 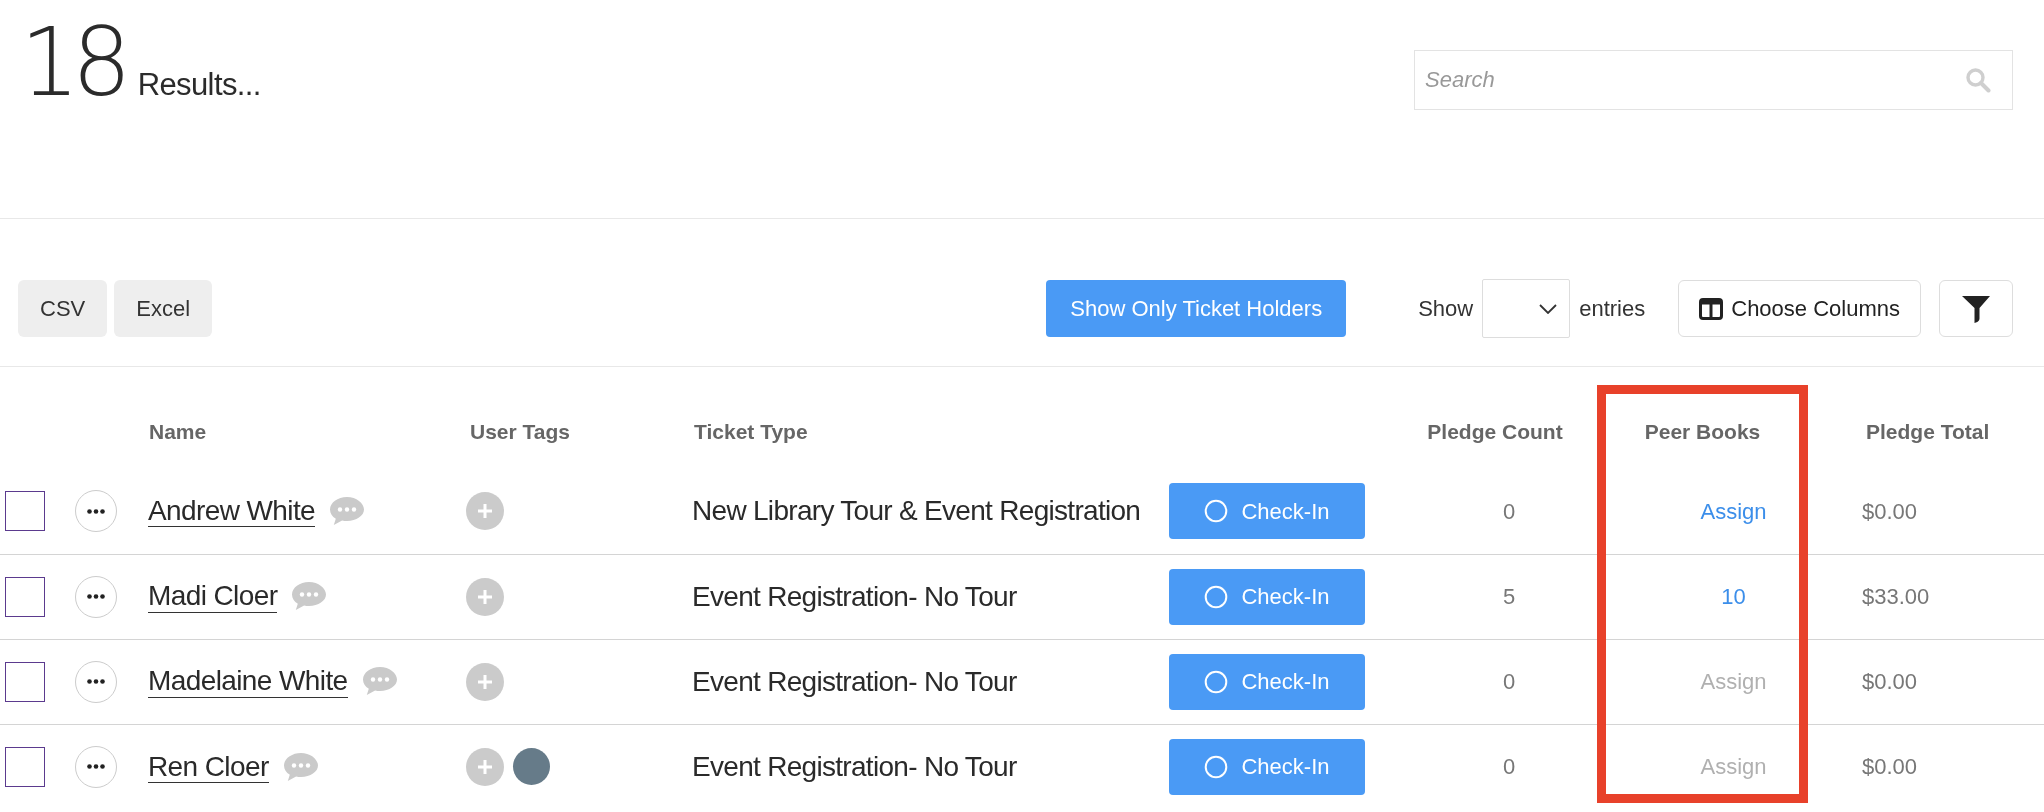 What do you see at coordinates (1928, 431) in the screenshot?
I see `column-header: Pledge Total` at bounding box center [1928, 431].